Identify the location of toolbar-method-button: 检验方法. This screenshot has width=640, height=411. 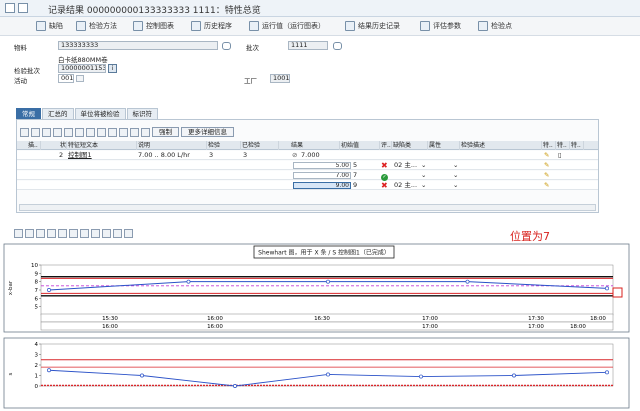
(96, 26).